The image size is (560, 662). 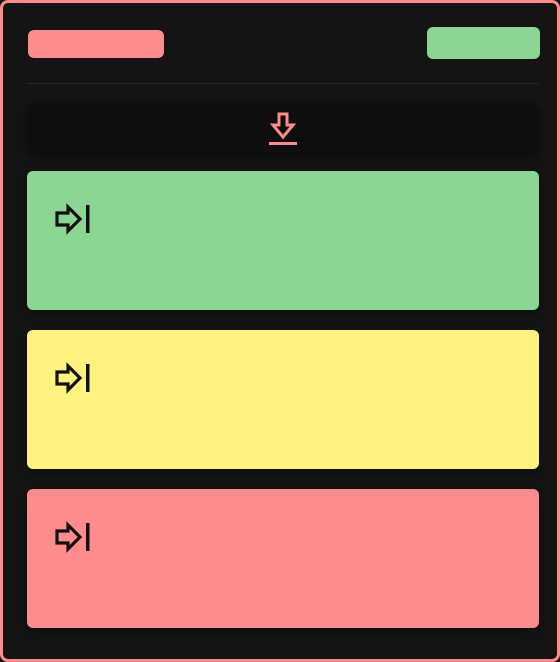 What do you see at coordinates (283, 83) in the screenshot?
I see `header-divider` at bounding box center [283, 83].